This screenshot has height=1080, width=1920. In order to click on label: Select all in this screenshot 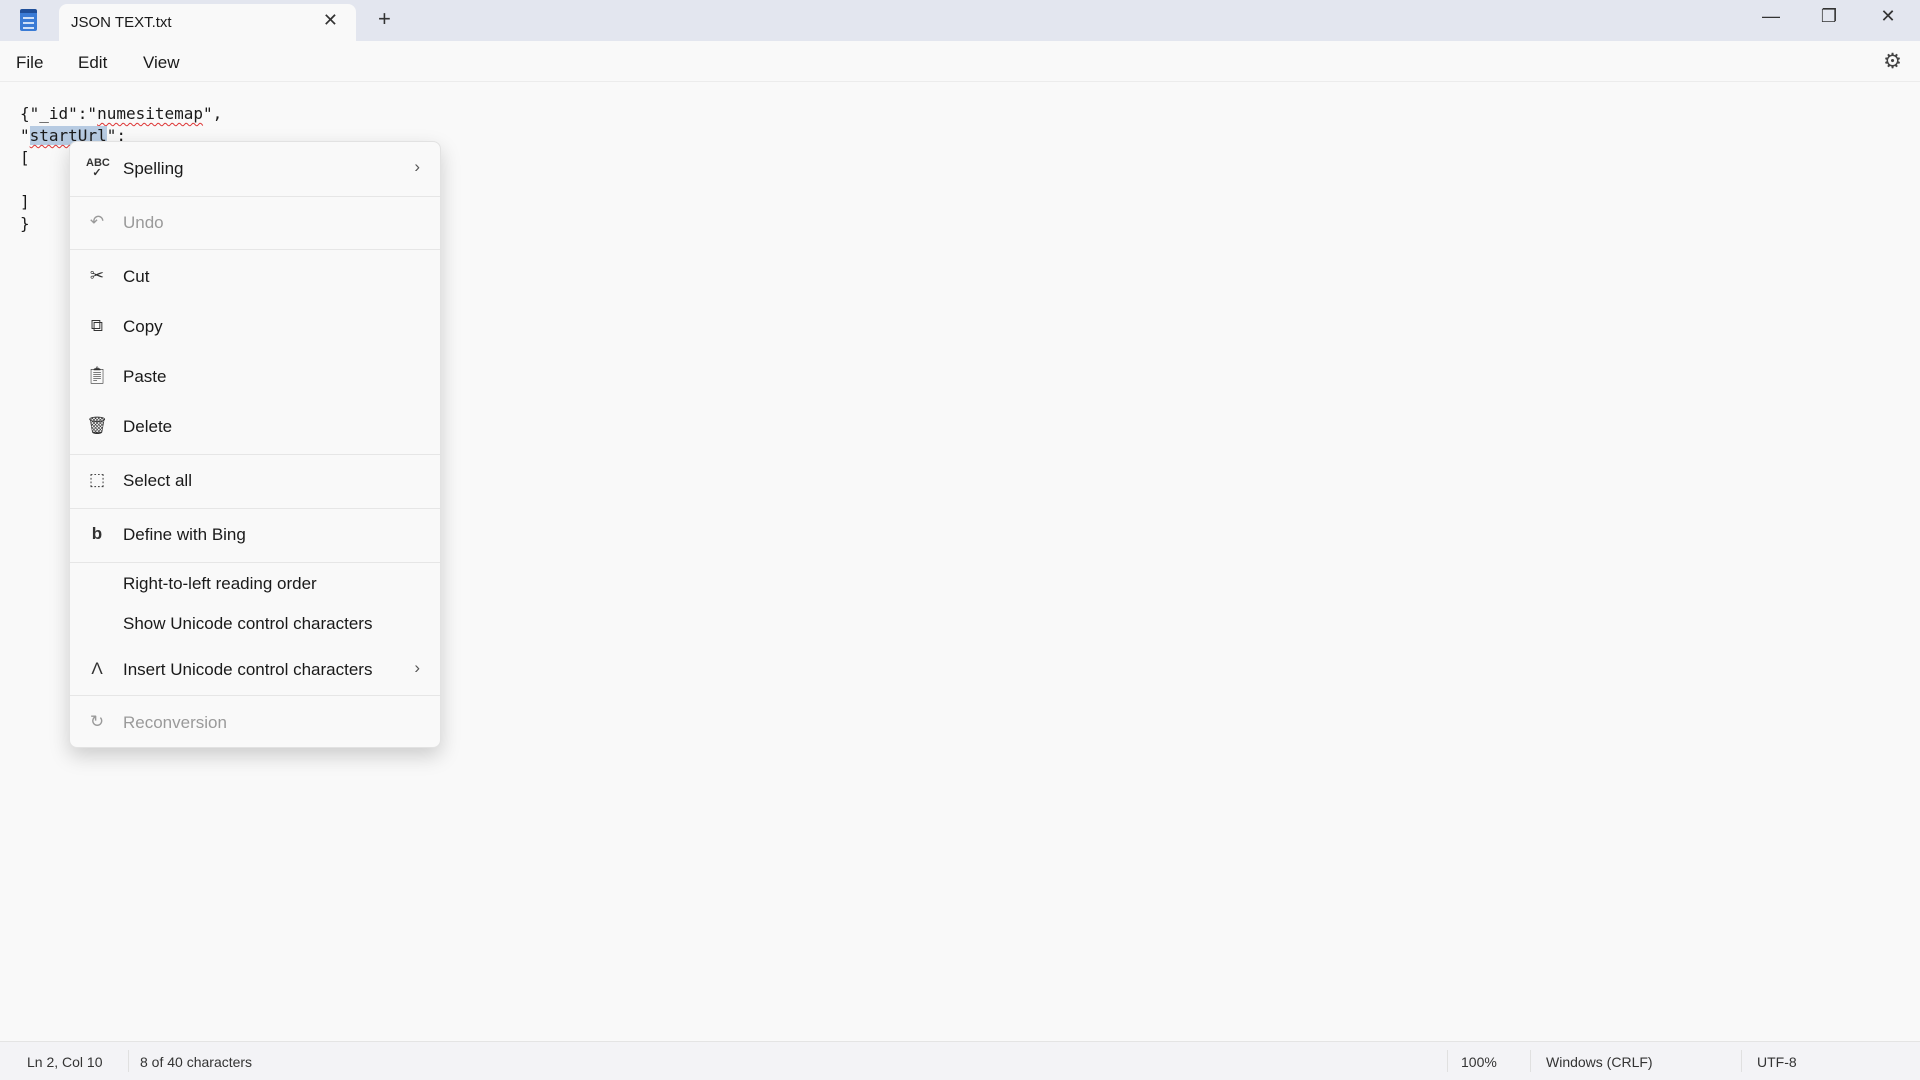, I will do `click(157, 480)`.